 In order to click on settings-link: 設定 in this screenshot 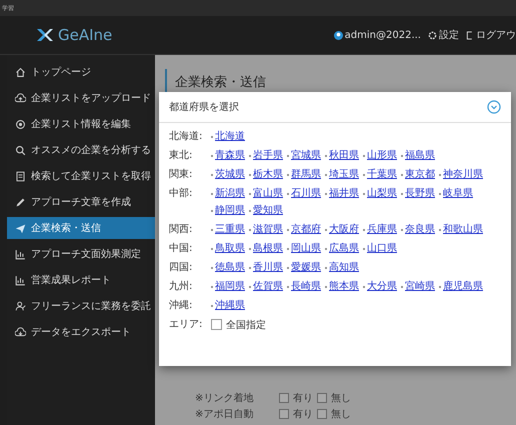, I will do `click(449, 35)`.